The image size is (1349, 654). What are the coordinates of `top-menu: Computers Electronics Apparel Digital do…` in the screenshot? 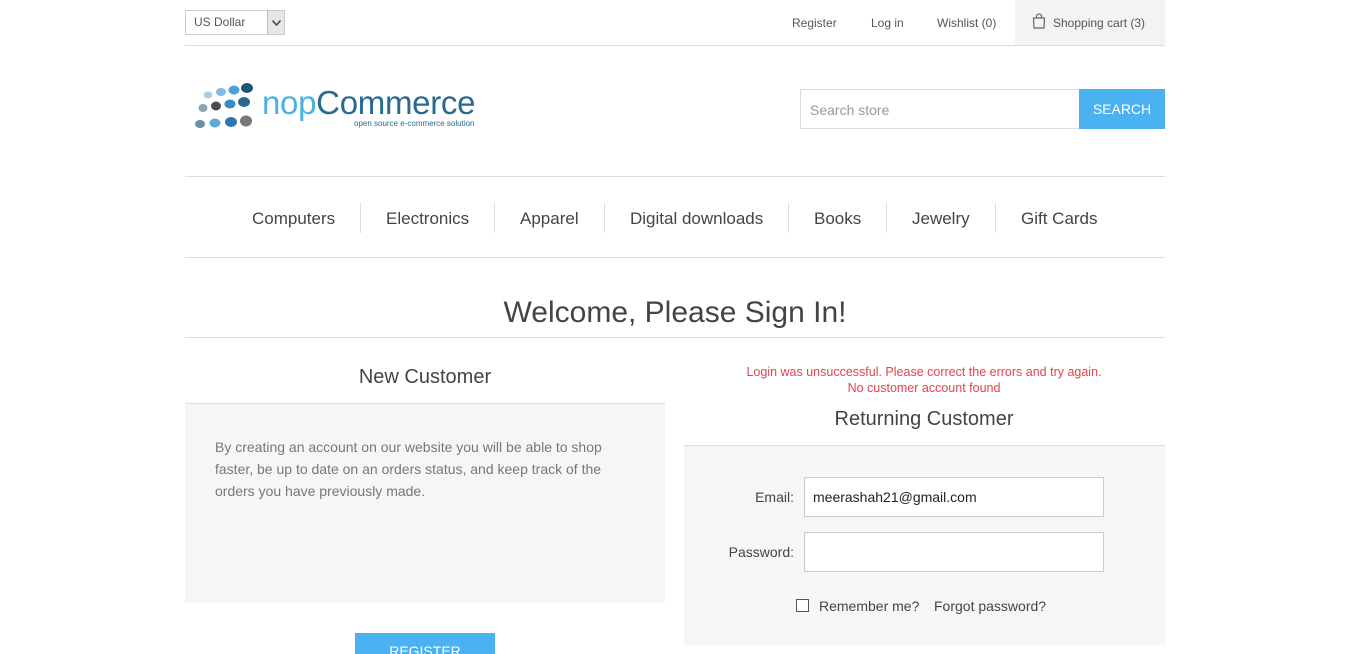 It's located at (675, 217).